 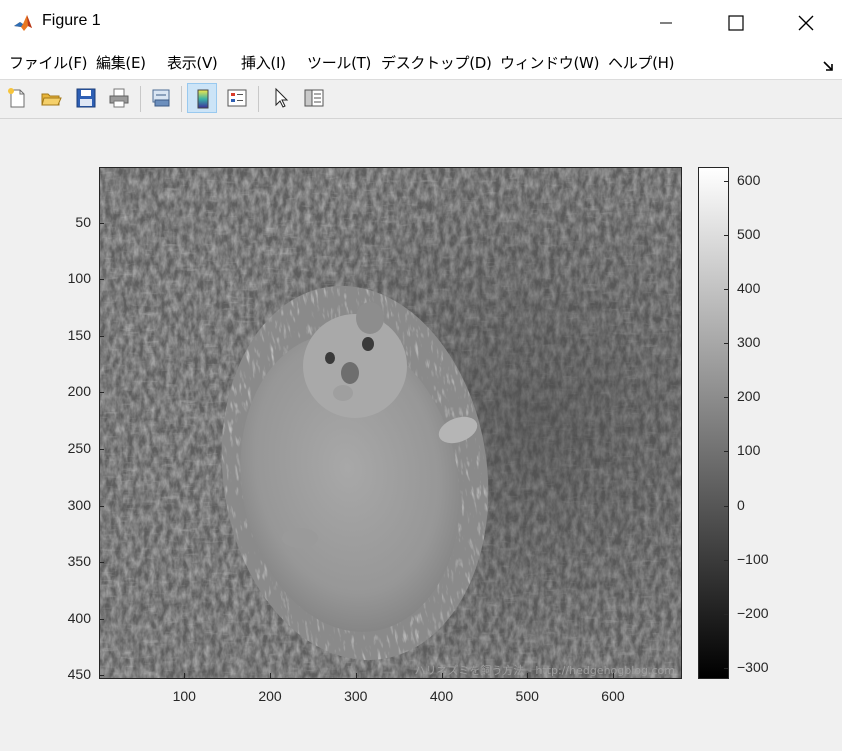 What do you see at coordinates (613, 696) in the screenshot?
I see `x-tick-label: 600` at bounding box center [613, 696].